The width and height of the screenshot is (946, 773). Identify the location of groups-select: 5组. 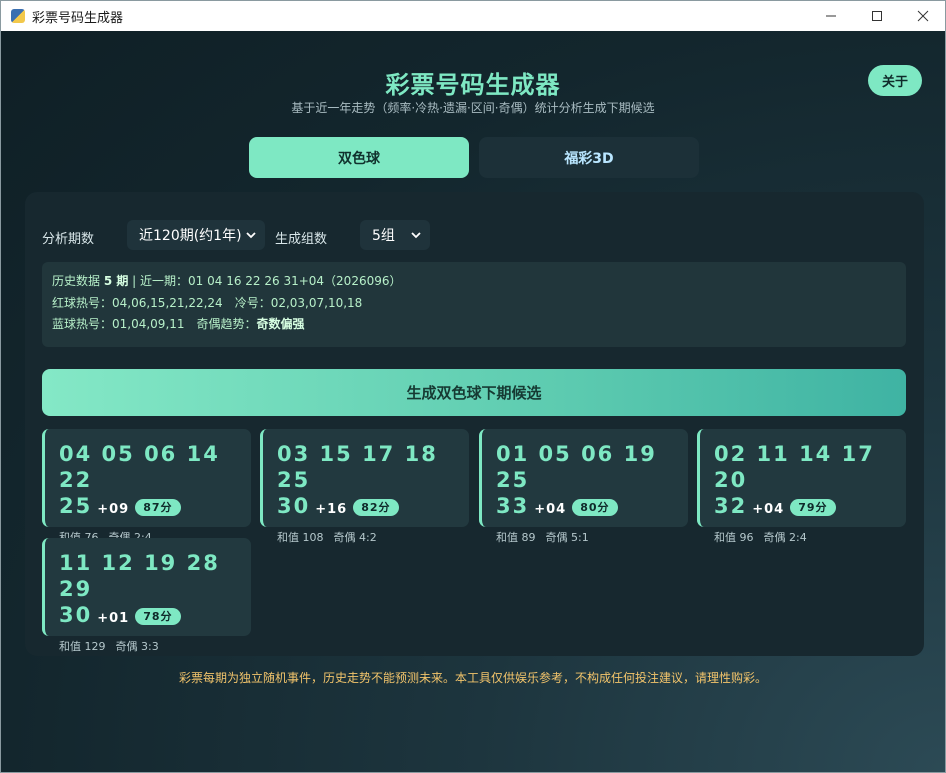
(395, 235).